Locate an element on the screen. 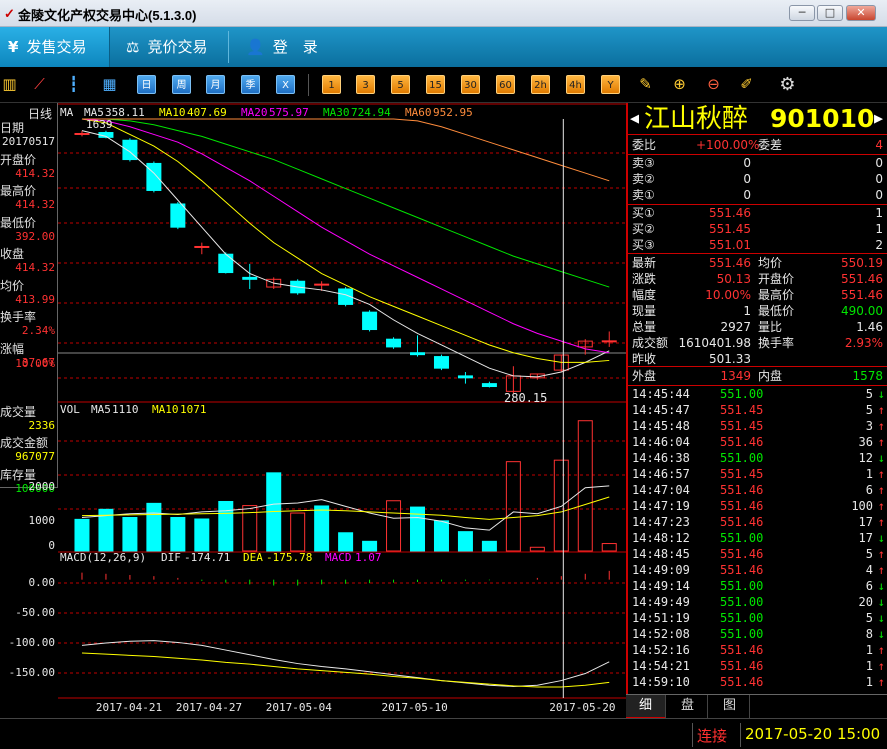  macd-y-tick: -50.00 is located at coordinates (35, 612).